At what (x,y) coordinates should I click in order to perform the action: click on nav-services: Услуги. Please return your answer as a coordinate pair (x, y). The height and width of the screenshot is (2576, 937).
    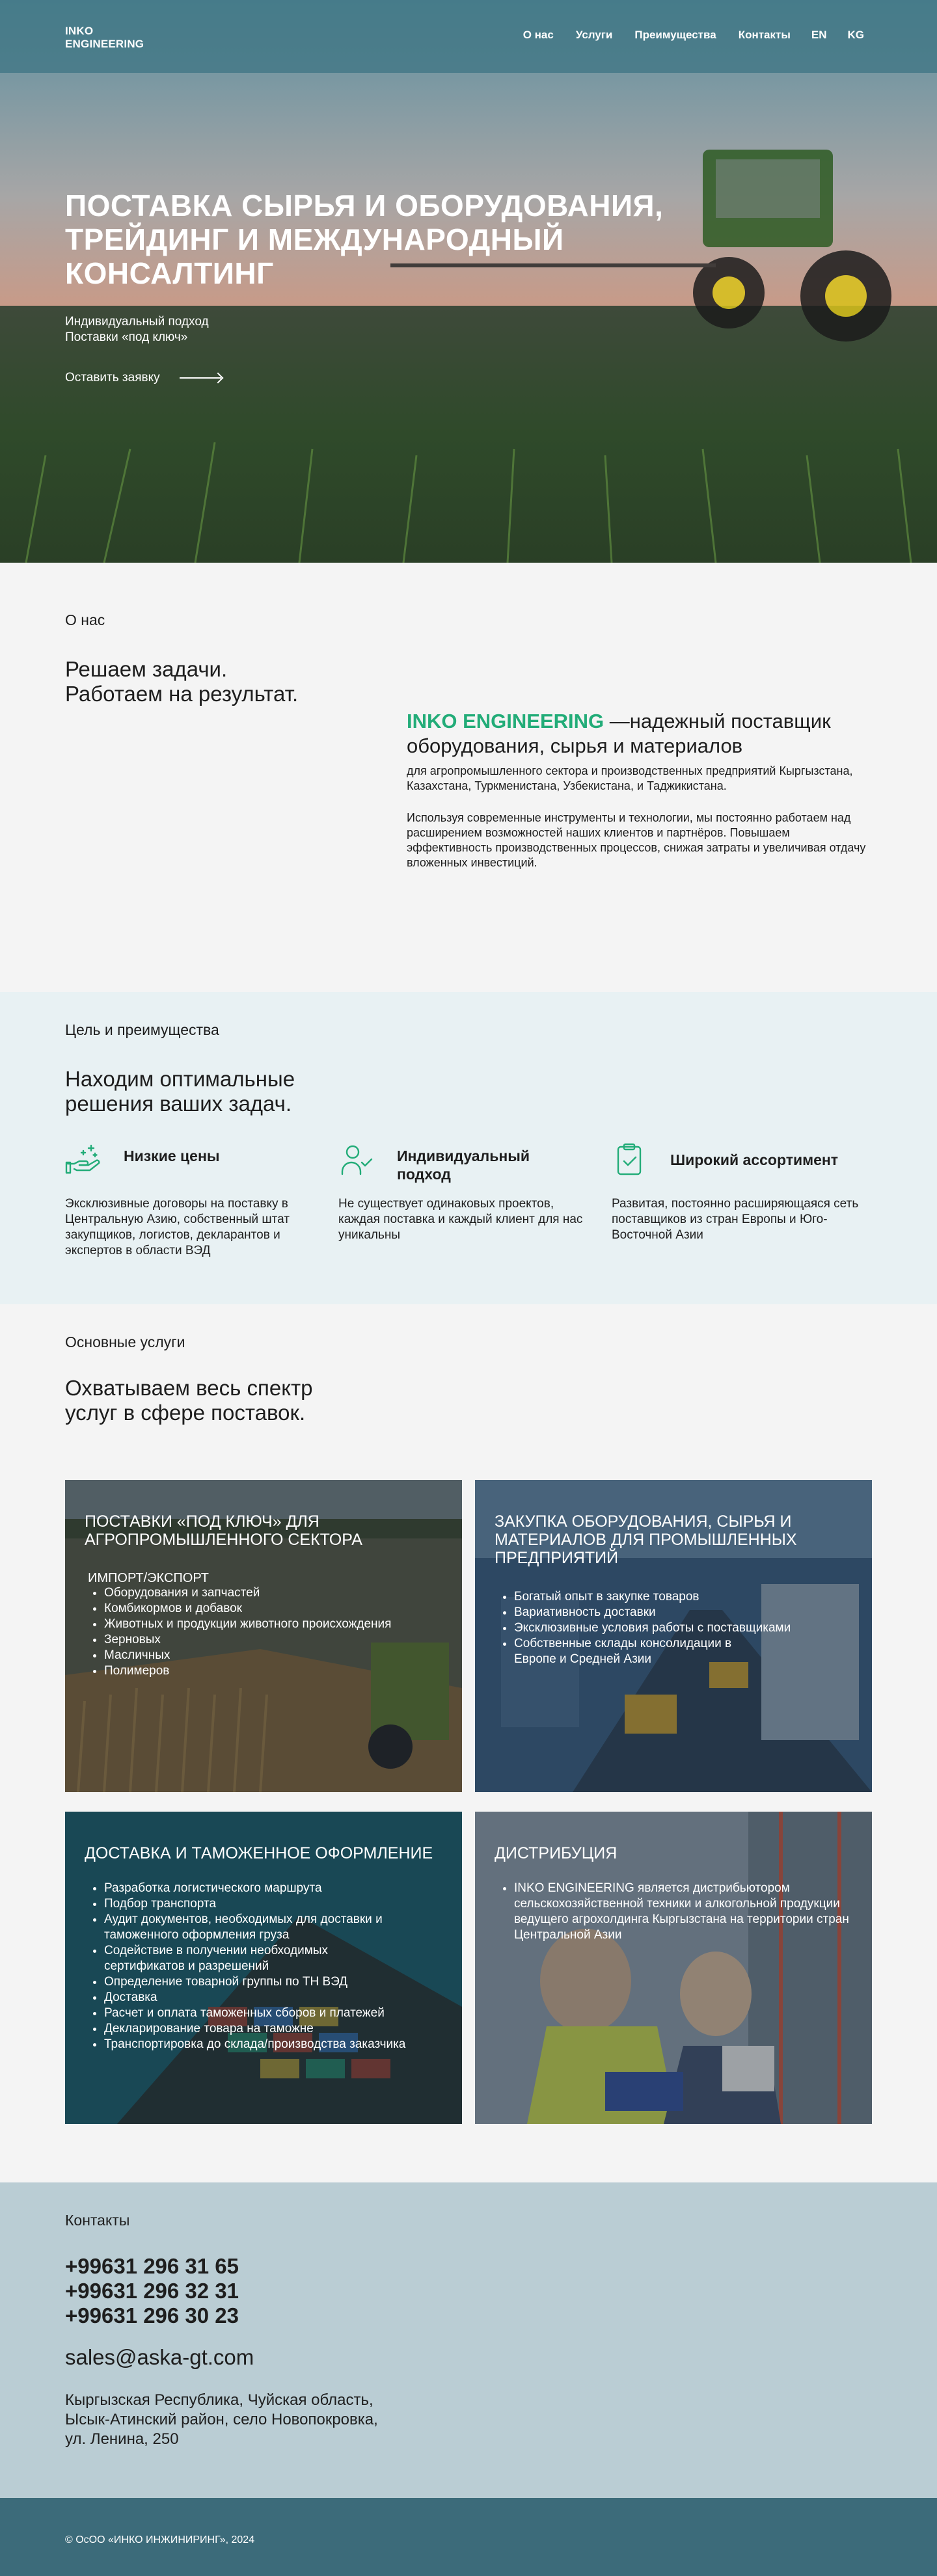
    Looking at the image, I should click on (594, 35).